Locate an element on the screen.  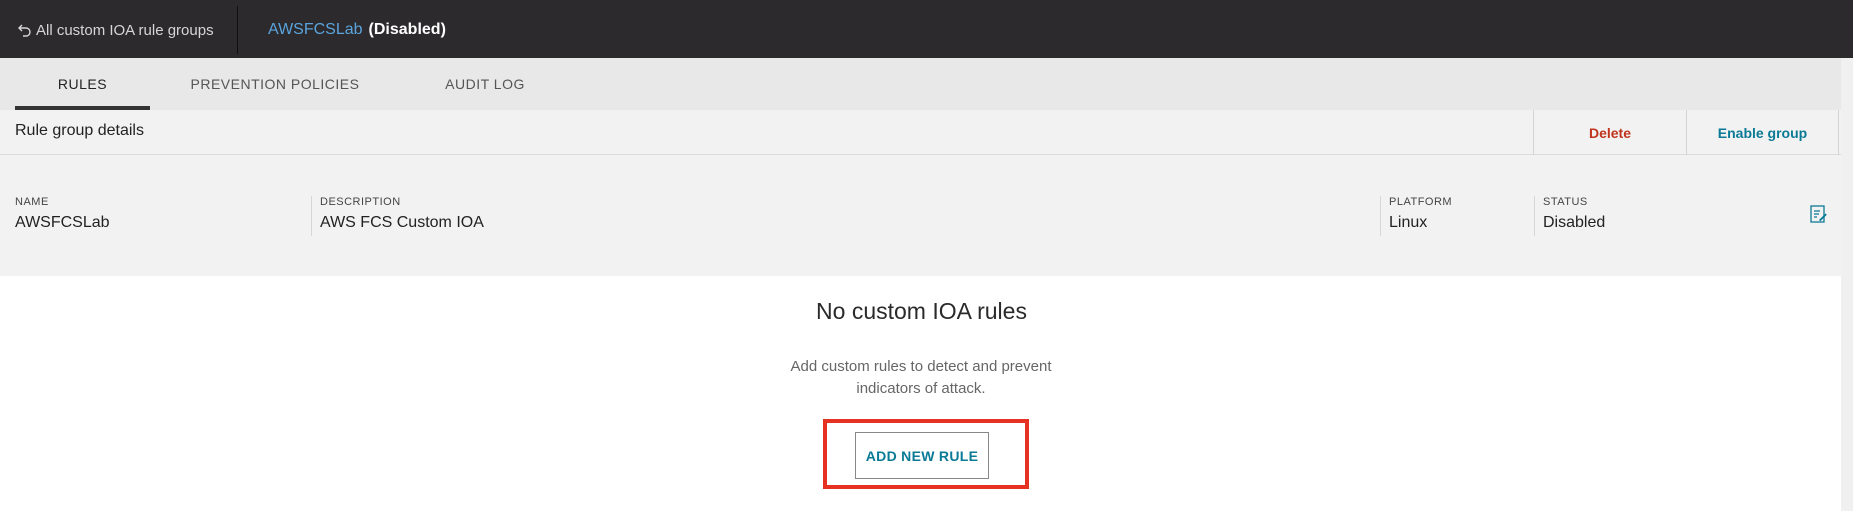
platform-value: Linux is located at coordinates (1408, 222).